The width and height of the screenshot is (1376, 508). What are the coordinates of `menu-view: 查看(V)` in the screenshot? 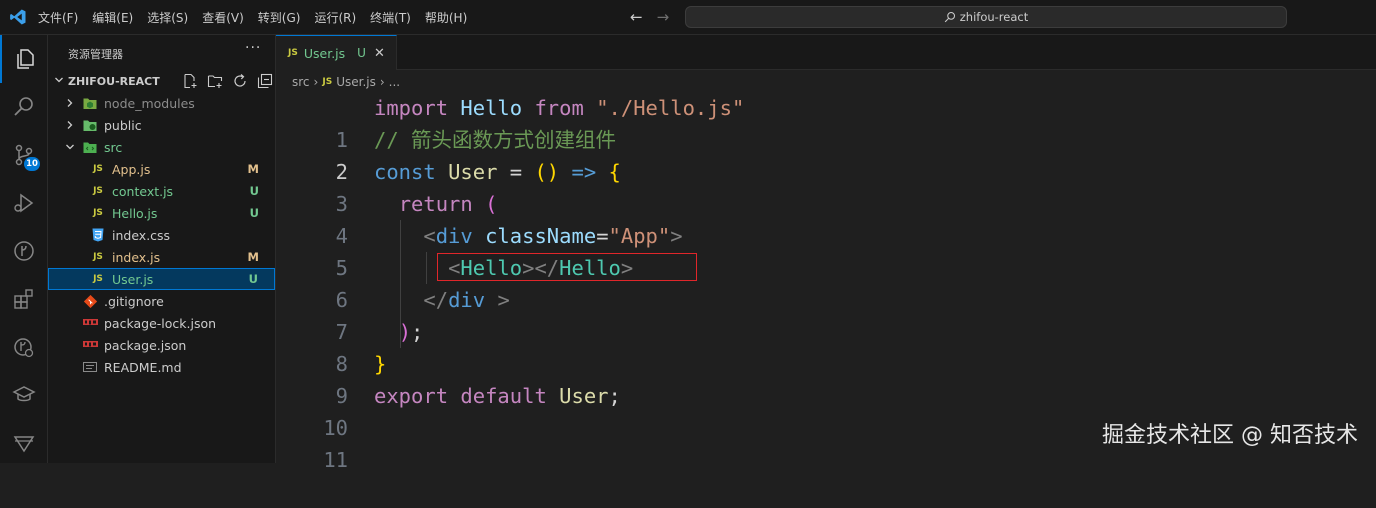 It's located at (223, 17).